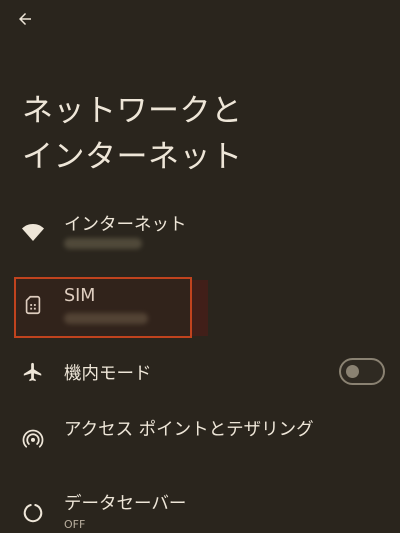 This screenshot has height=533, width=400. Describe the element at coordinates (103, 243) in the screenshot. I see `internet-summary-redacted` at that location.